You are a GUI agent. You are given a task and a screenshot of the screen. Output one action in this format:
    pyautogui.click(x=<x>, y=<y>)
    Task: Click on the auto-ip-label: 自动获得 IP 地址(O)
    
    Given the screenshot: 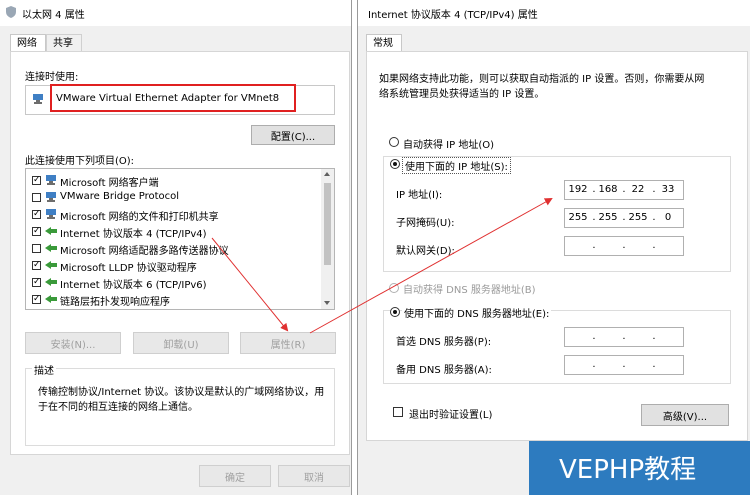 What is the action you would take?
    pyautogui.click(x=448, y=143)
    